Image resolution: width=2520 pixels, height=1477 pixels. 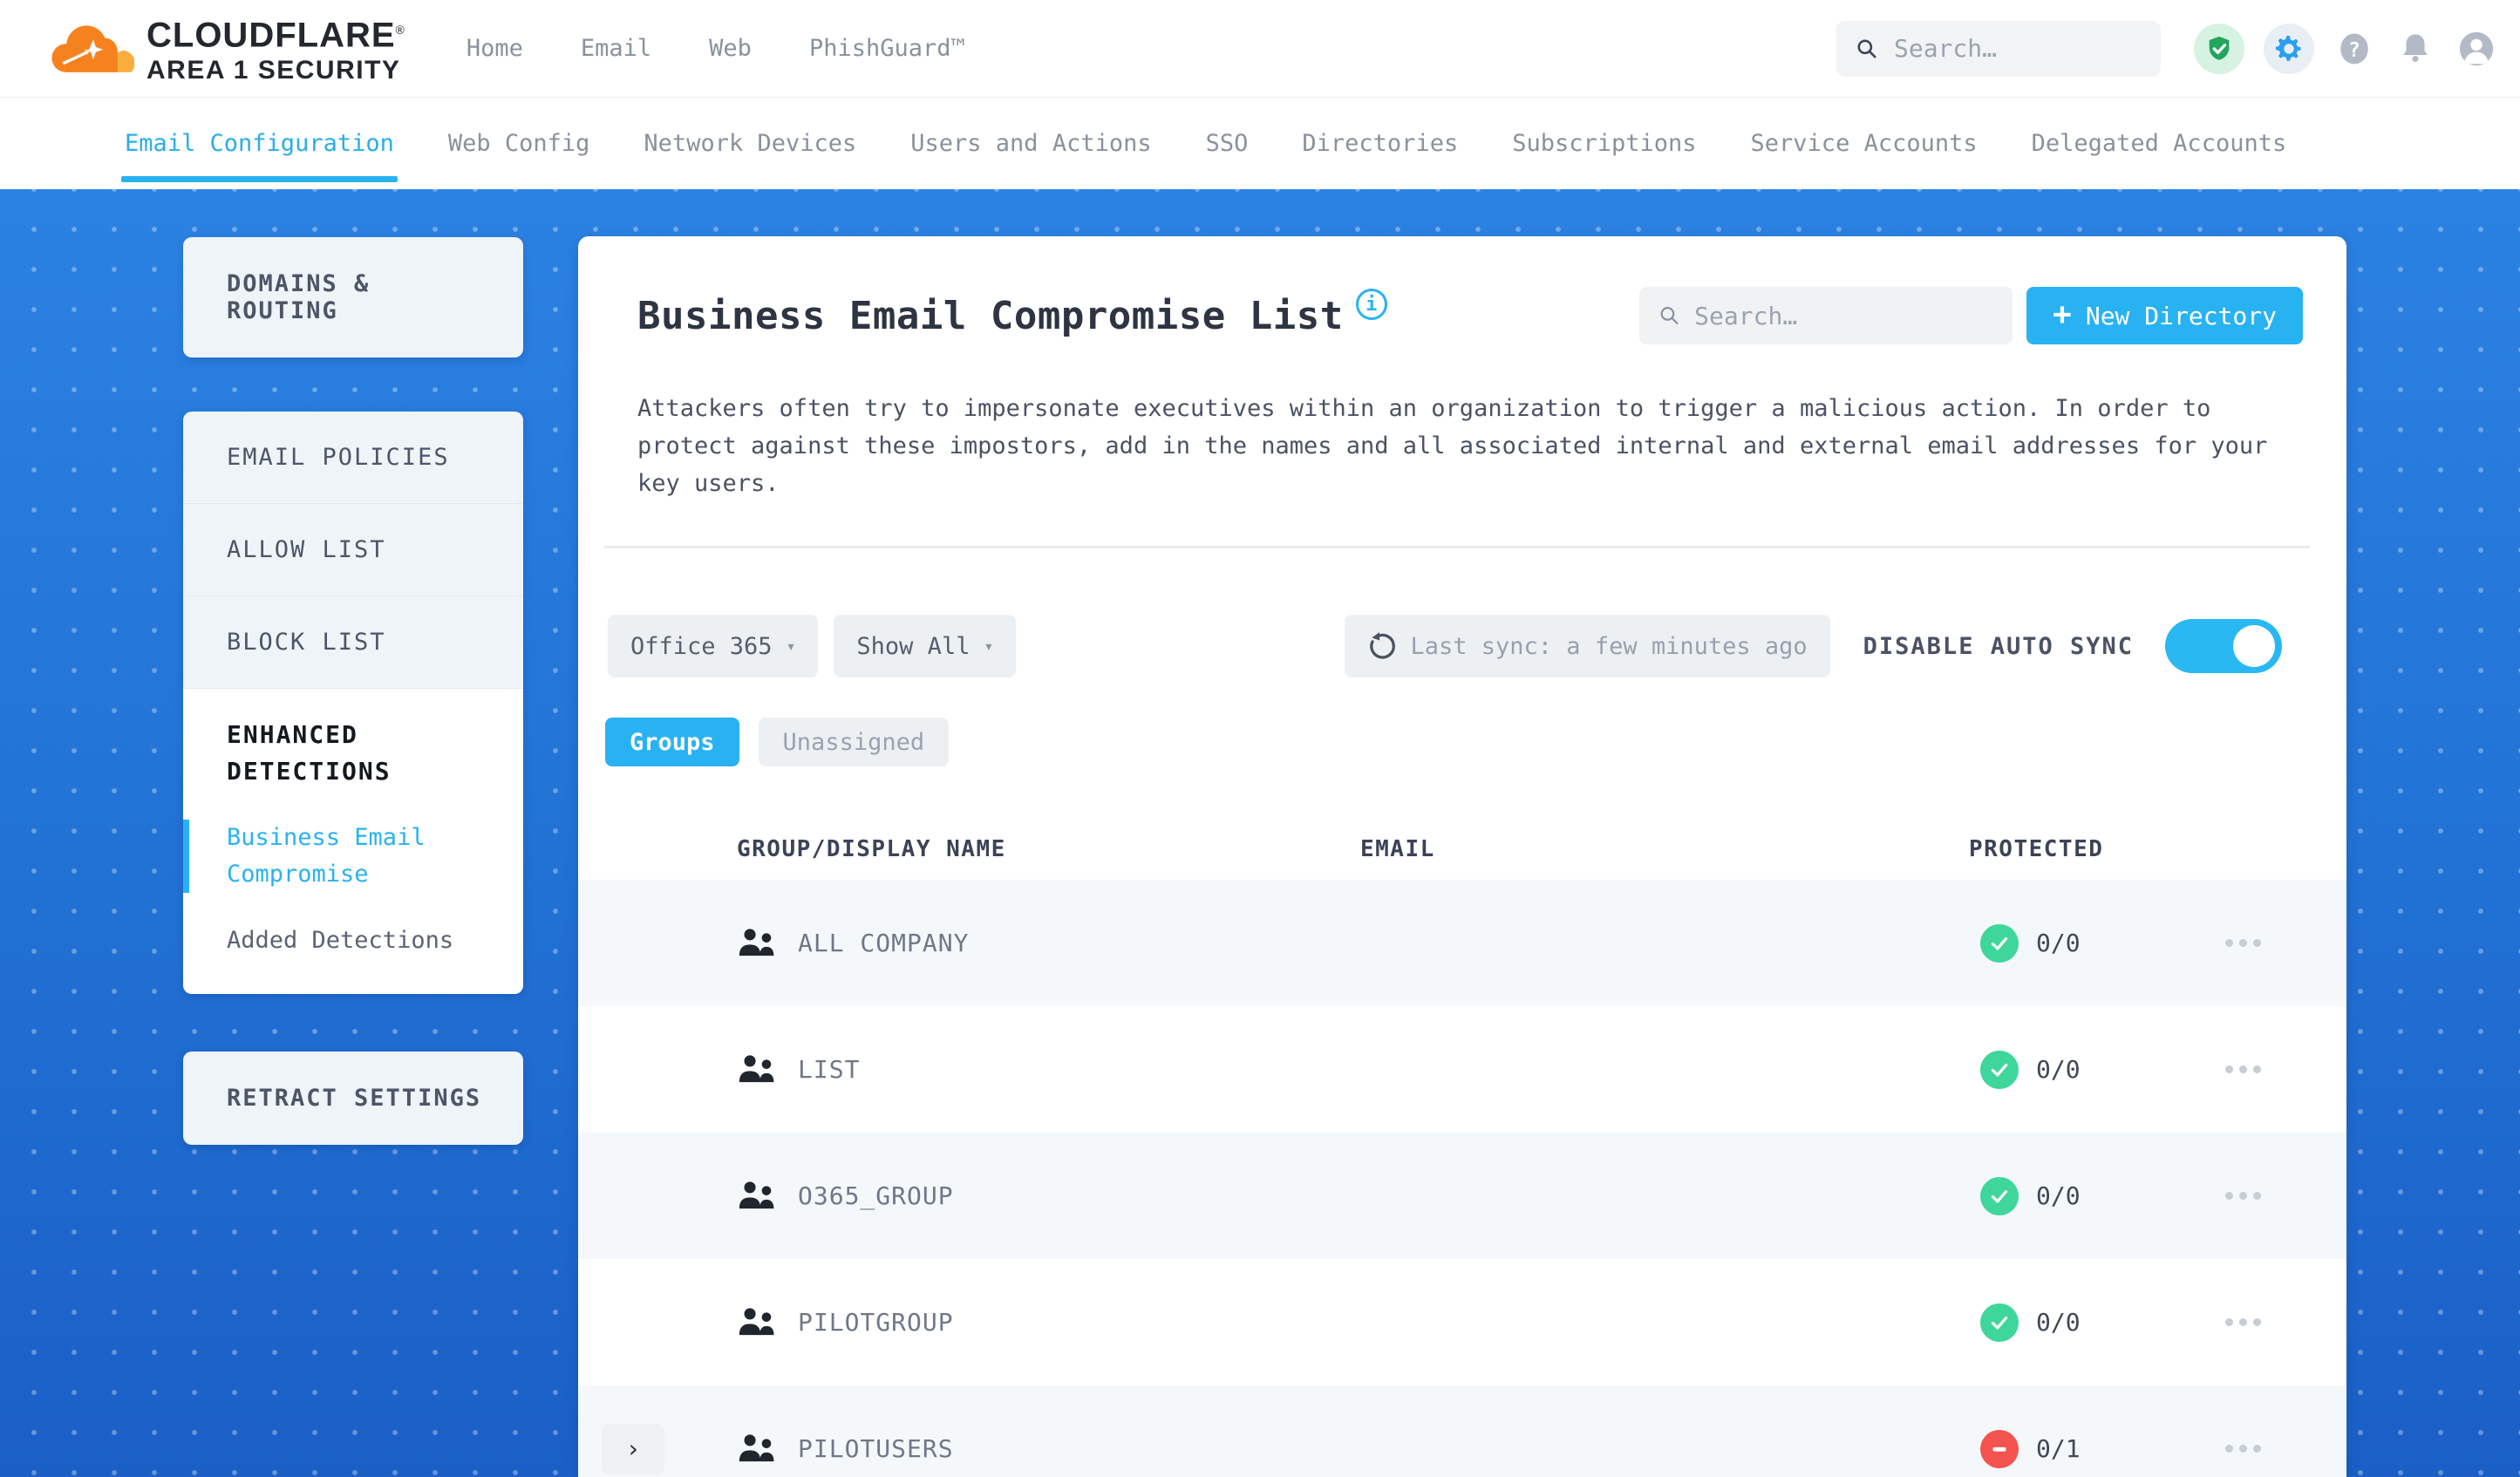 I want to click on new-directory-button: + New Directory, so click(x=2164, y=316).